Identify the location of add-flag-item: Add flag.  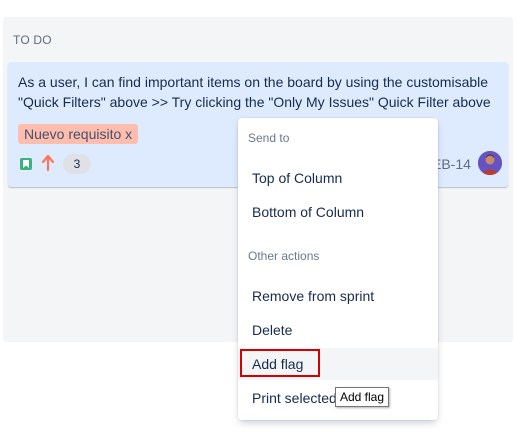
(338, 364).